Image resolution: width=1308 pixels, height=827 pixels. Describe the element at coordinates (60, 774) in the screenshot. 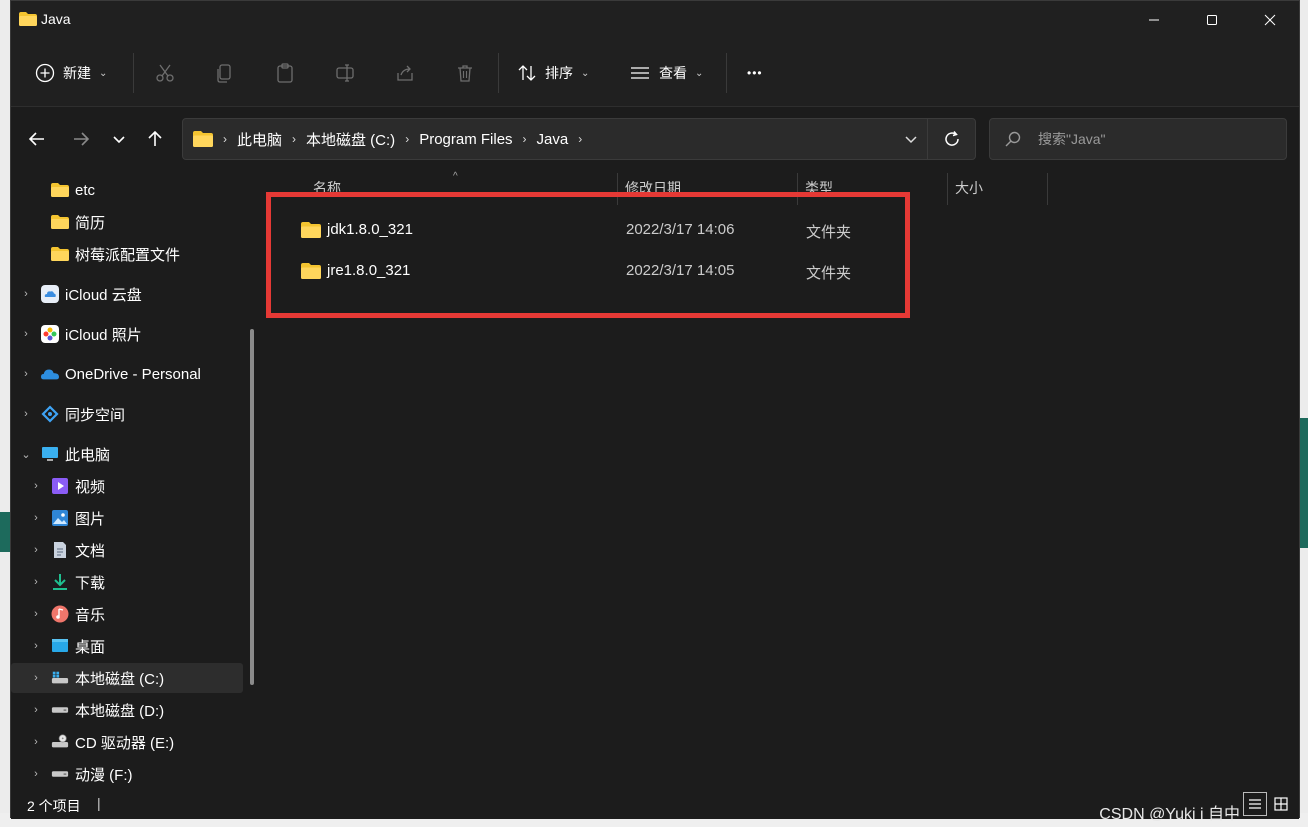

I see `drive-f-icon` at that location.